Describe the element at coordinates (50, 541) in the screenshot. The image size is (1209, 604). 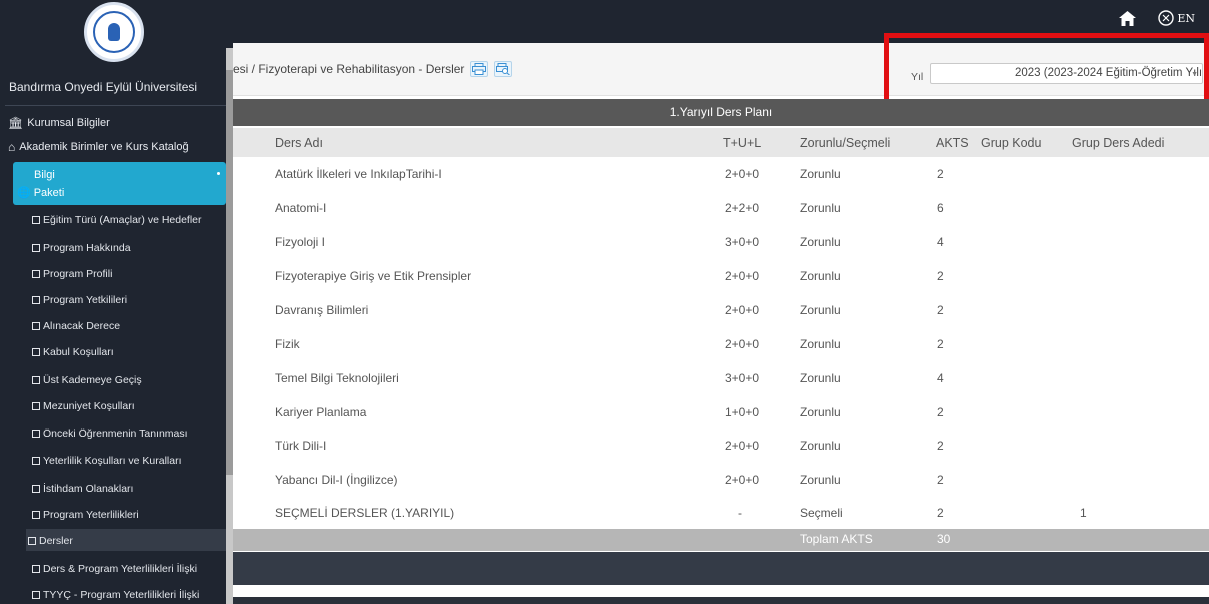
I see `sidebar-sub-item-dersler: Dersler` at that location.